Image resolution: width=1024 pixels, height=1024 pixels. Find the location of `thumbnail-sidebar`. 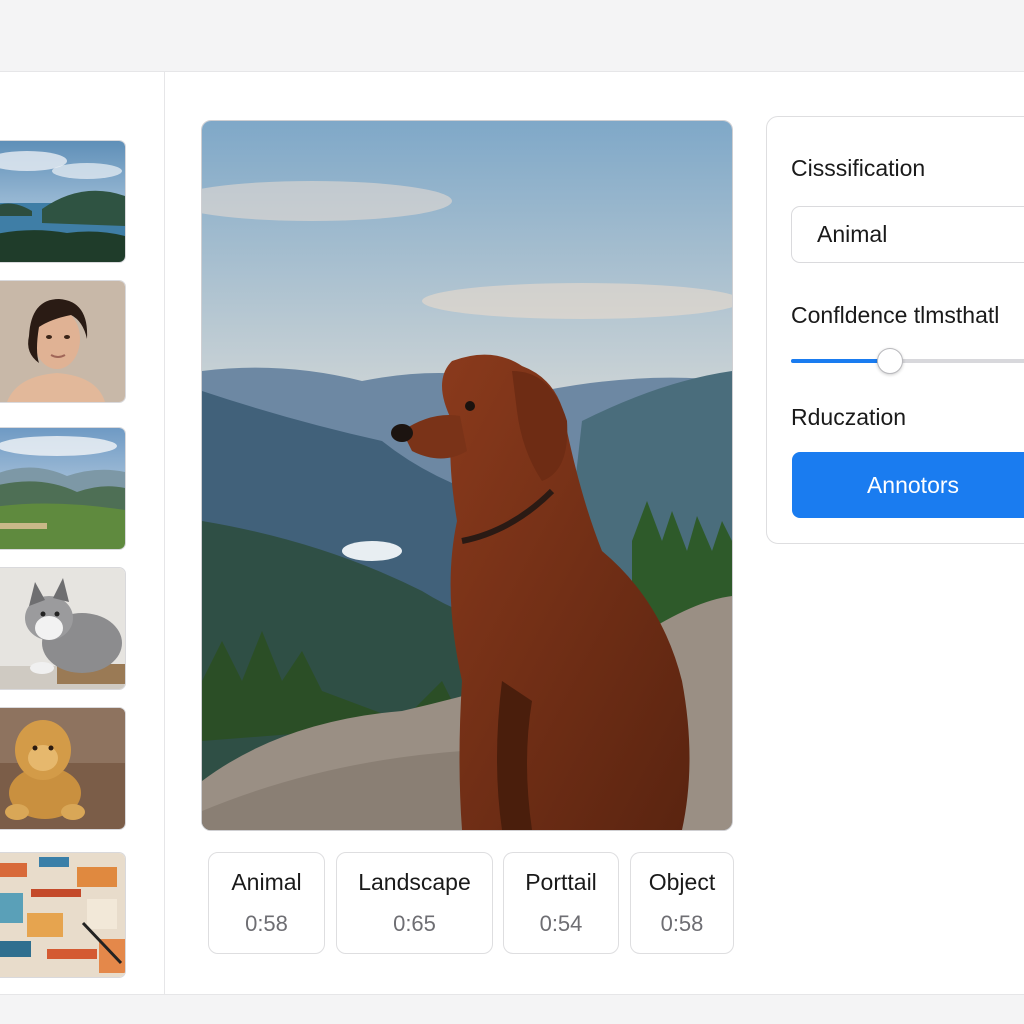

thumbnail-sidebar is located at coordinates (82, 533).